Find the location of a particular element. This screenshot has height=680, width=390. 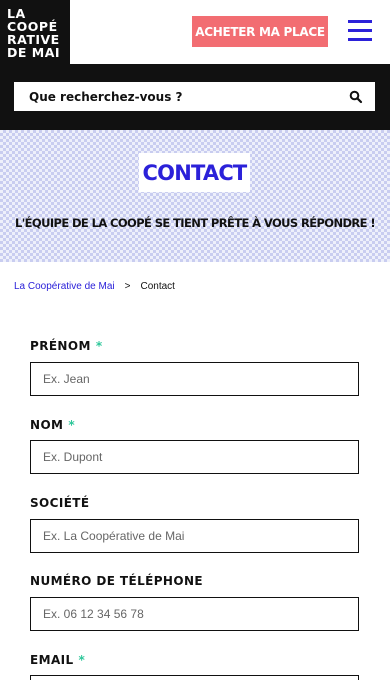

field-label-text: NUMÉRO DE TÉLÉPHONE is located at coordinates (116, 581).